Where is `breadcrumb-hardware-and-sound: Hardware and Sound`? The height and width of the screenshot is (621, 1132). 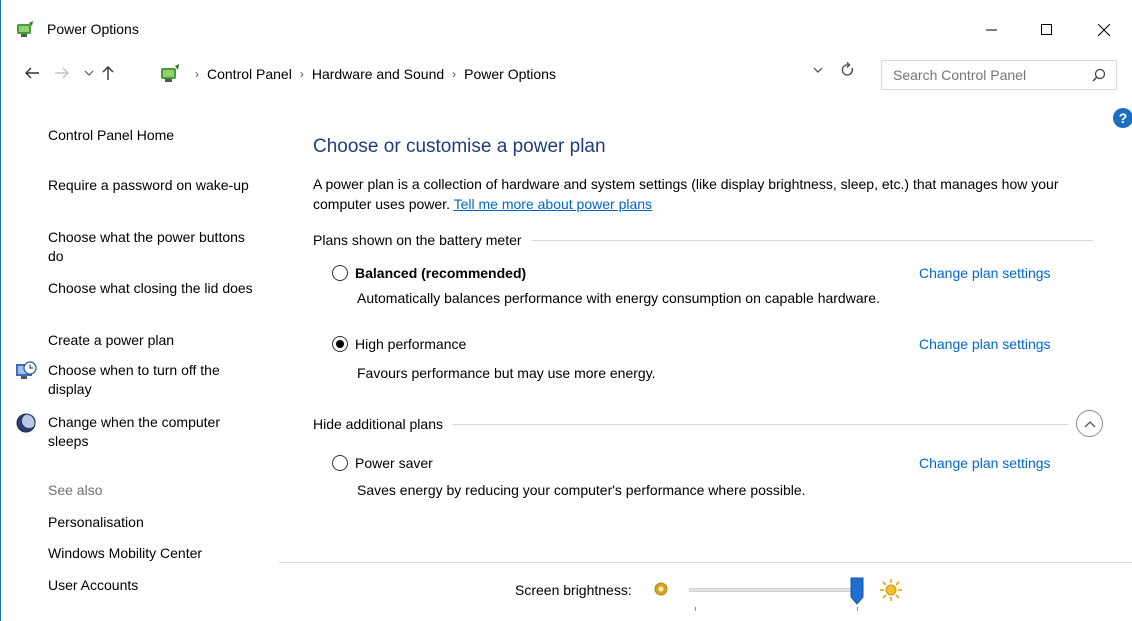 breadcrumb-hardware-and-sound: Hardware and Sound is located at coordinates (378, 74).